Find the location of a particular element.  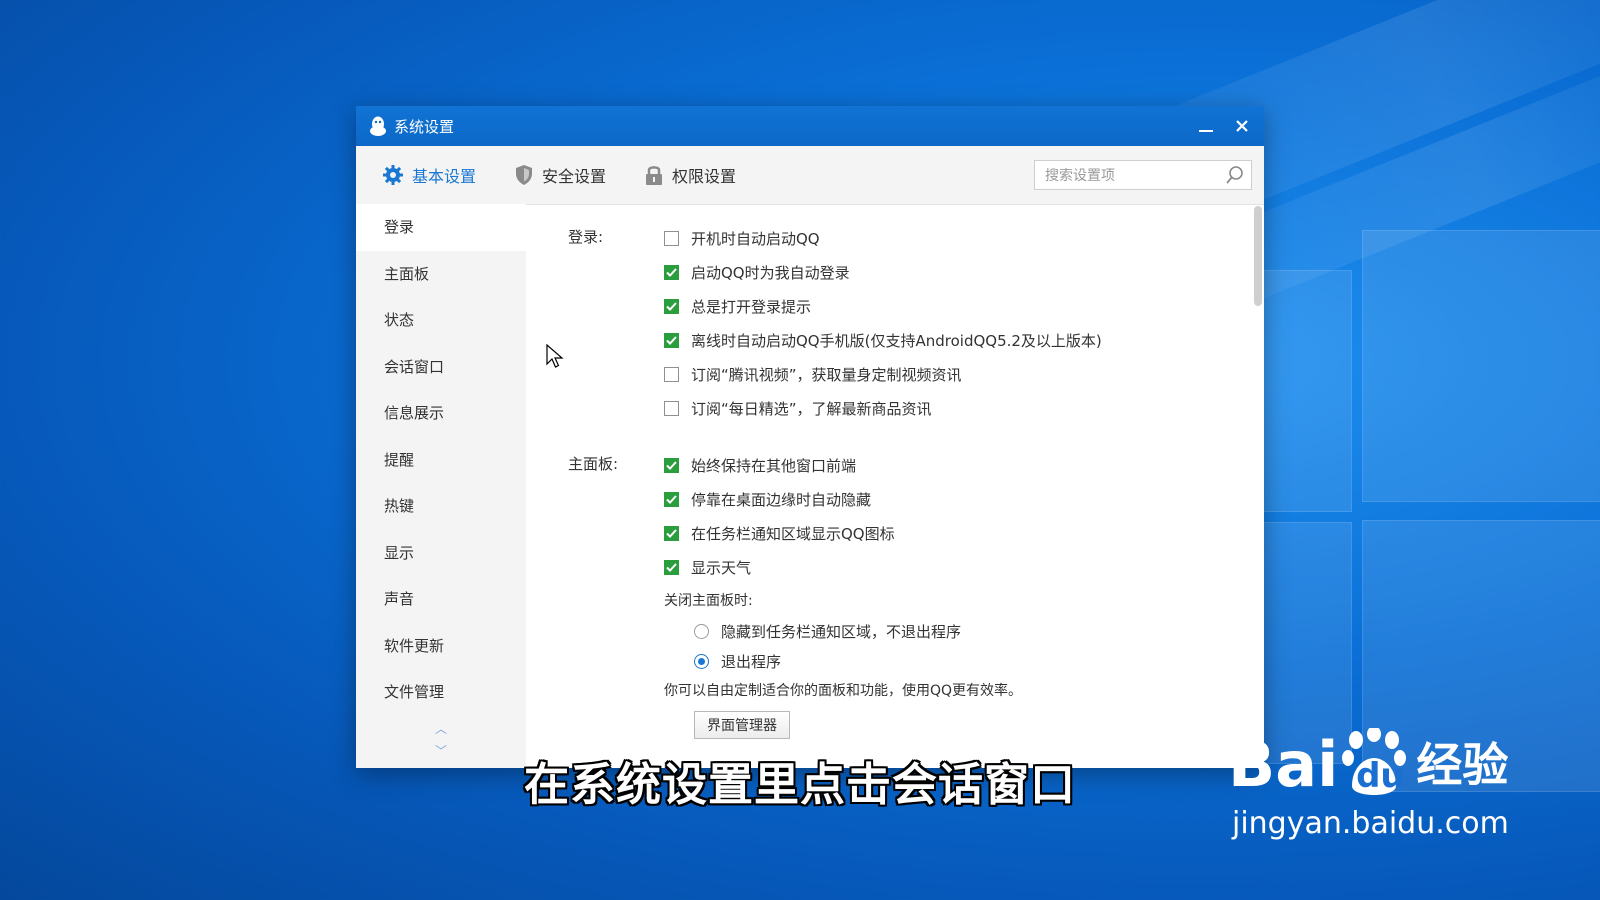

option-label: 始终保持在其他窗口前端 is located at coordinates (774, 466).